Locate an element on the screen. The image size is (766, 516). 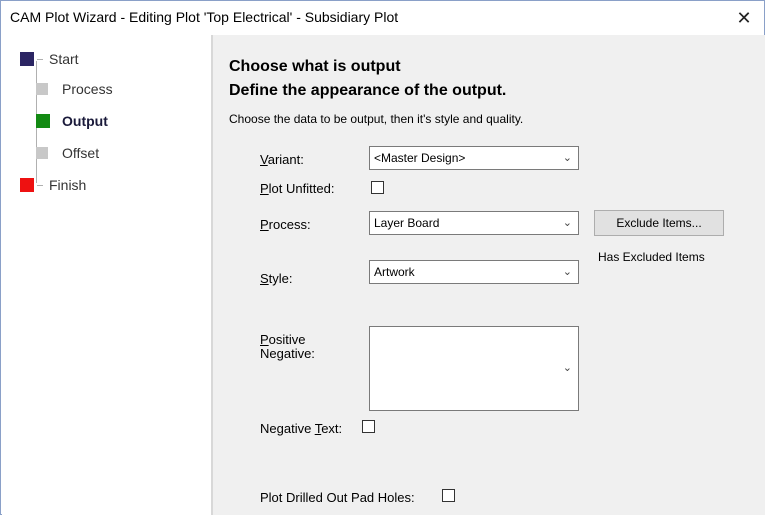
plot-unfitted-label: Plot Unfitted: is located at coordinates (297, 188).